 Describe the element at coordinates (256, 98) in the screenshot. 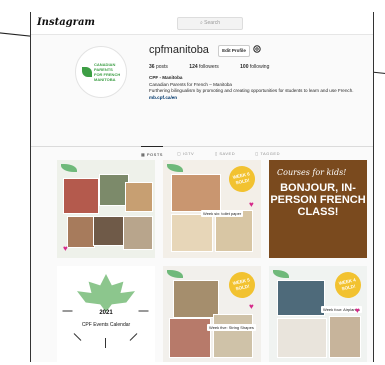

I see `profile-link: mb.cpf.ca/en` at that location.